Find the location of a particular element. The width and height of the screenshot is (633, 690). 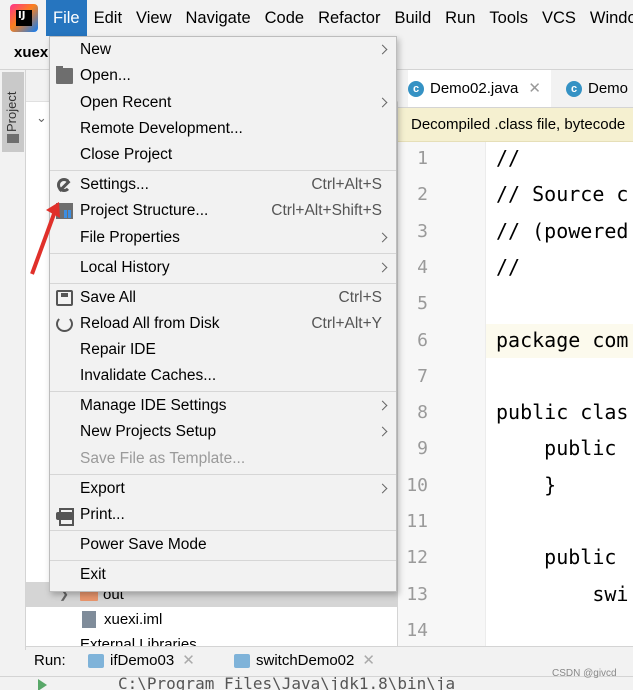

project-tool-tab-label: Project is located at coordinates (11, 111).